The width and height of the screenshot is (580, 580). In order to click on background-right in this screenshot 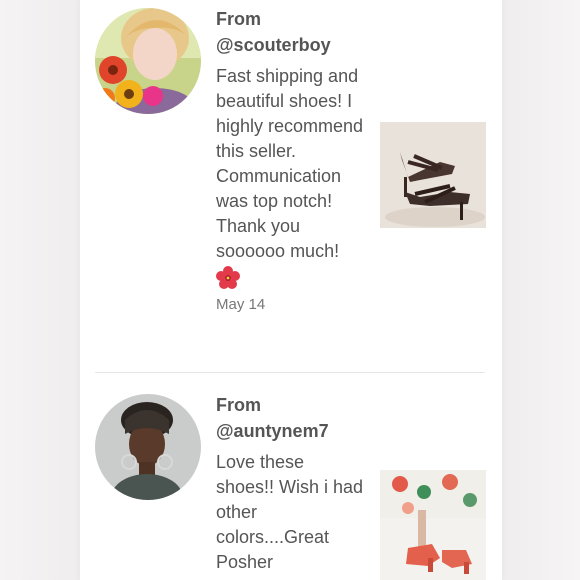, I will do `click(541, 290)`.